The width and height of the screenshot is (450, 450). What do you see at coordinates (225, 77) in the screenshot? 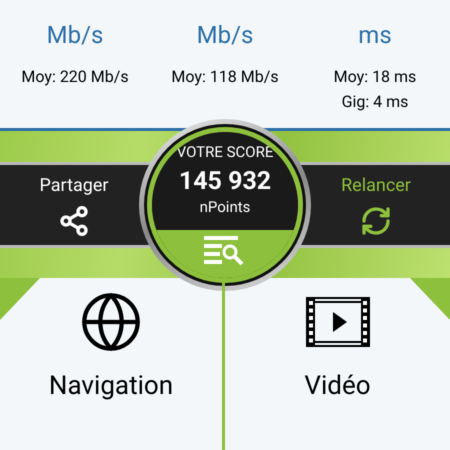
I see `average-label: Moy: 118 Mb/s` at bounding box center [225, 77].